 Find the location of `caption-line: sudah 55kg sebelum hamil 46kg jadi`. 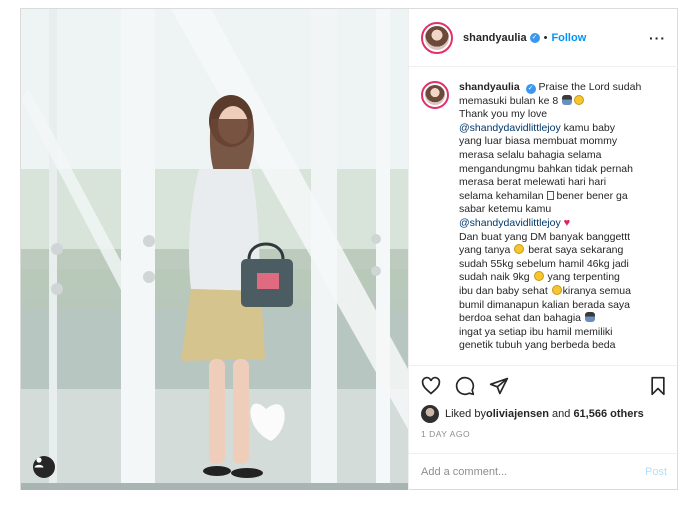

caption-line: sudah 55kg sebelum hamil 46kg jadi is located at coordinates (544, 263).